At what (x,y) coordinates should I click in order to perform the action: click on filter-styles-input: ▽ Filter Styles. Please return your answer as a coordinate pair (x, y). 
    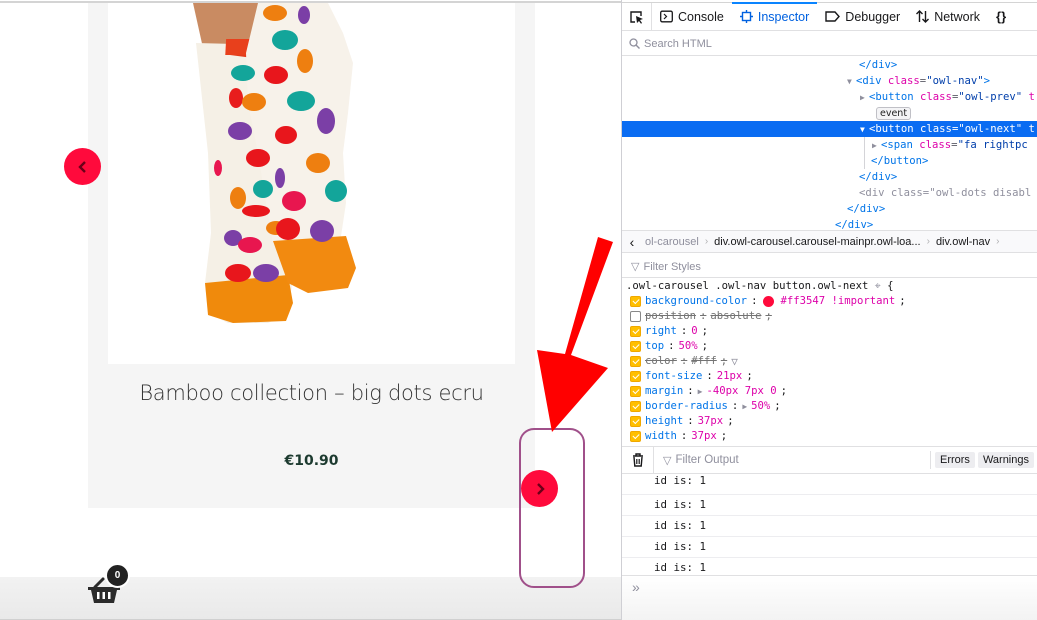
    Looking at the image, I should click on (829, 267).